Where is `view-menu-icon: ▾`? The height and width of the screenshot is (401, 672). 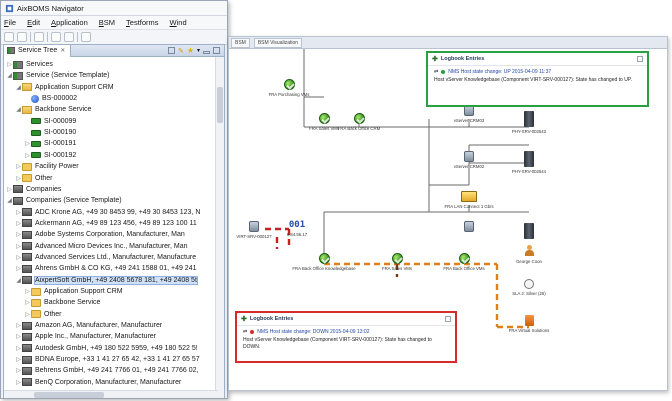
view-menu-icon: ▾ is located at coordinates (198, 50).